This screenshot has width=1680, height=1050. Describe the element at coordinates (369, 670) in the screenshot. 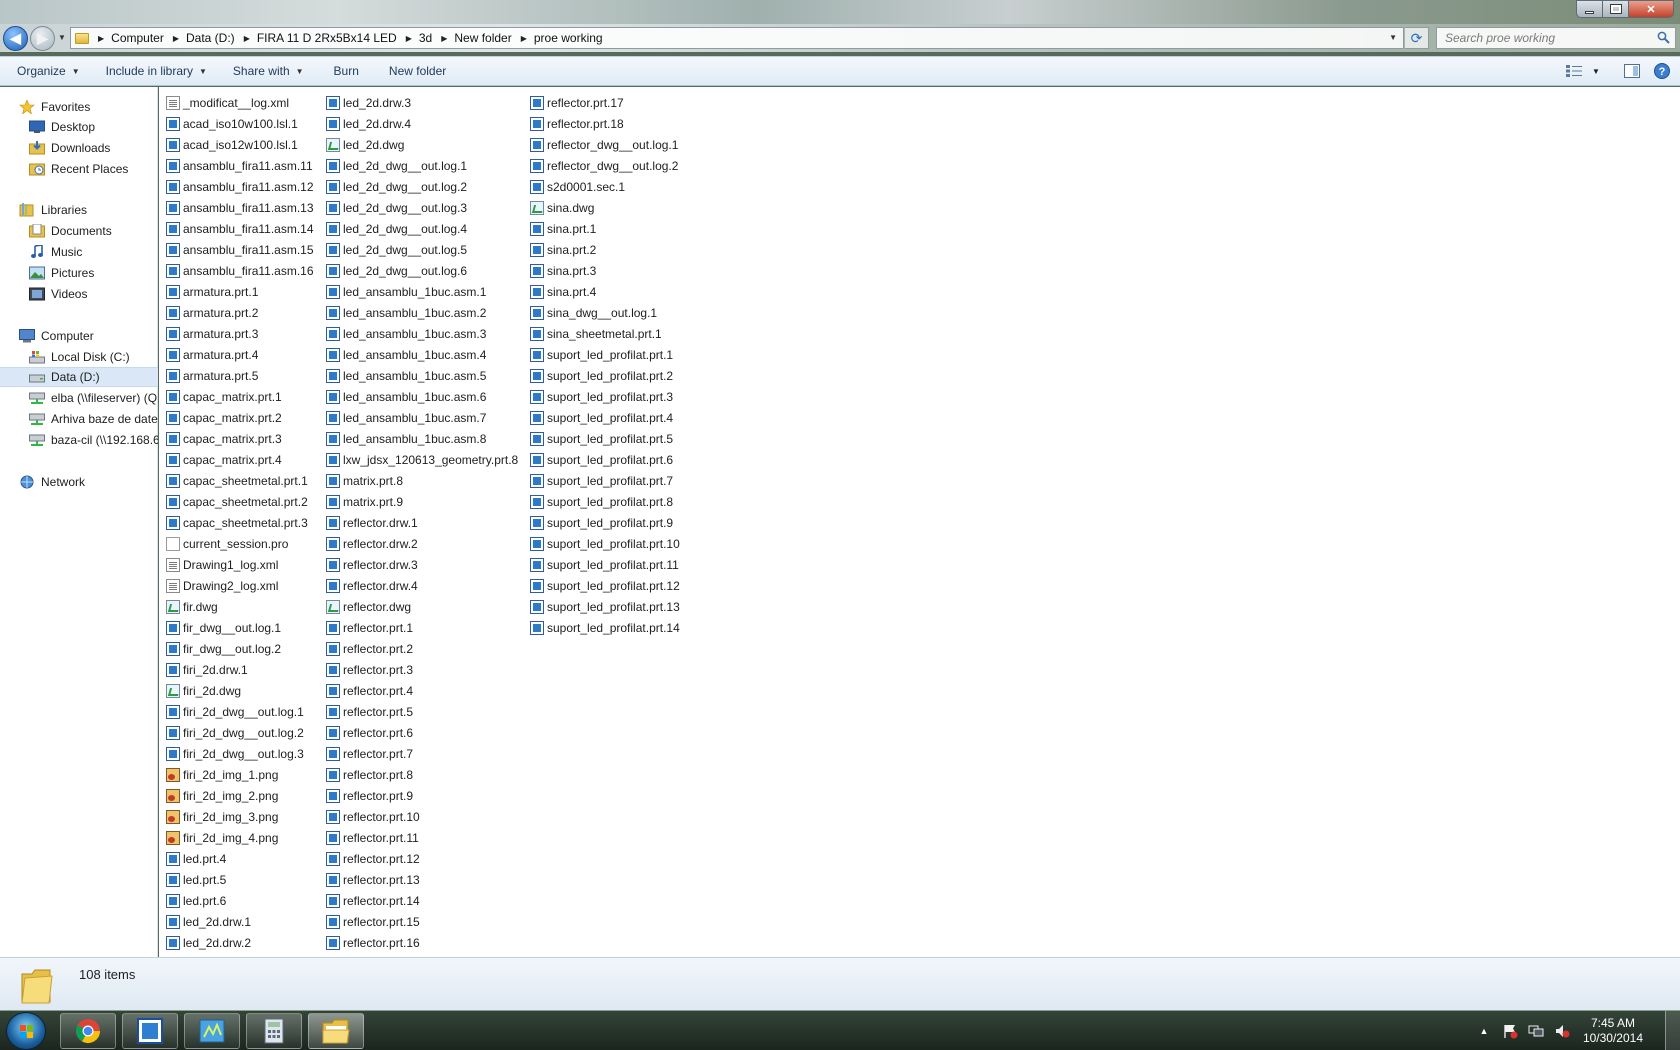

I see `file-item: reflector.prt.3` at that location.